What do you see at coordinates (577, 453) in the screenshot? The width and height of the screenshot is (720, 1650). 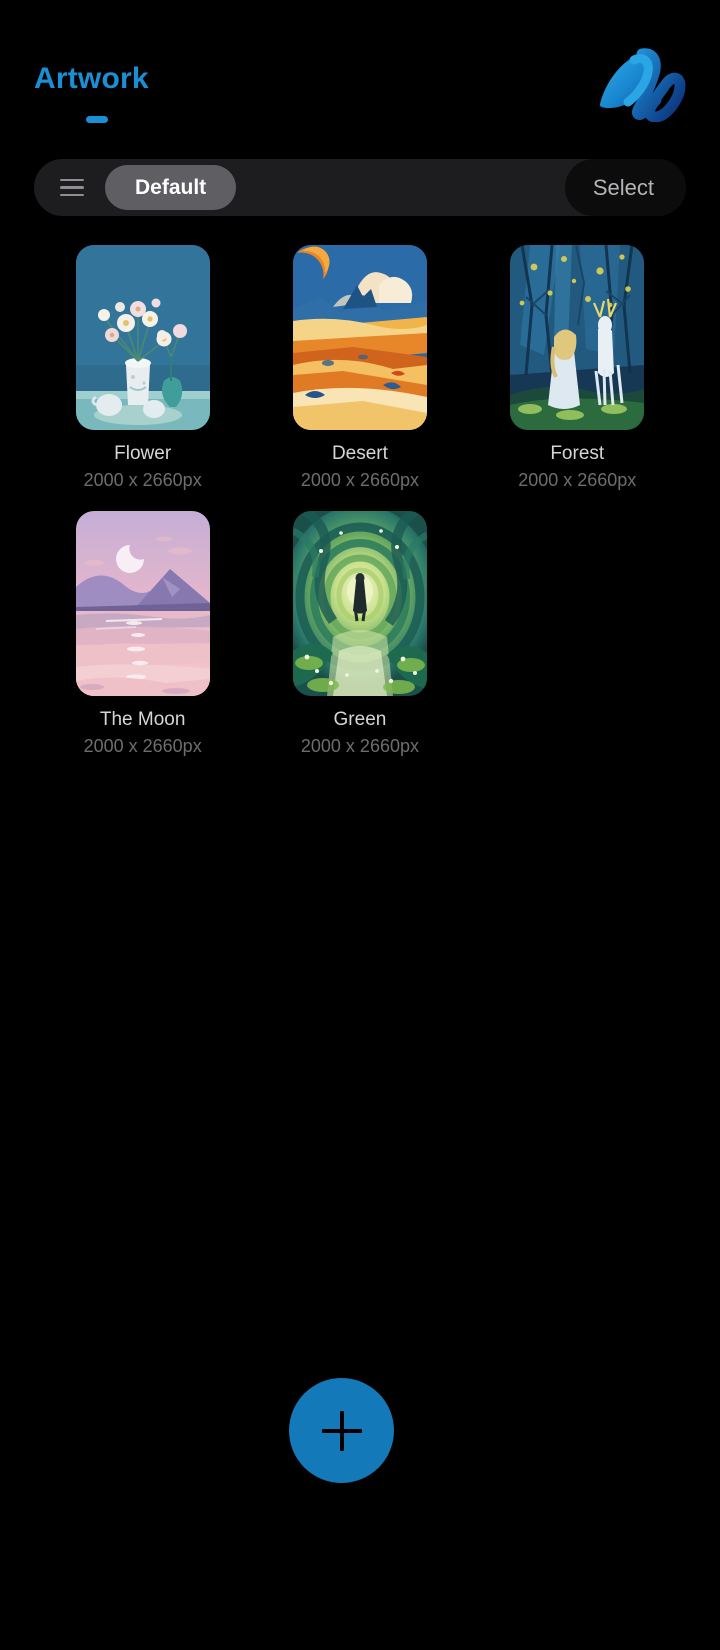 I see `artwork-title: Forest` at bounding box center [577, 453].